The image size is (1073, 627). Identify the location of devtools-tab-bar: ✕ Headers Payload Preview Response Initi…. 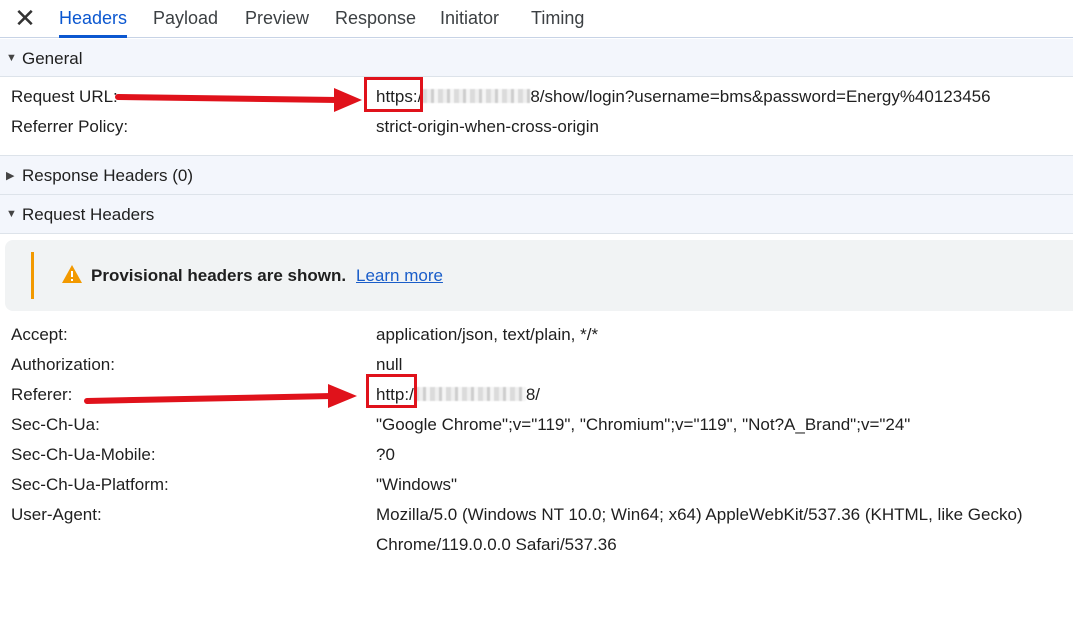
(536, 19).